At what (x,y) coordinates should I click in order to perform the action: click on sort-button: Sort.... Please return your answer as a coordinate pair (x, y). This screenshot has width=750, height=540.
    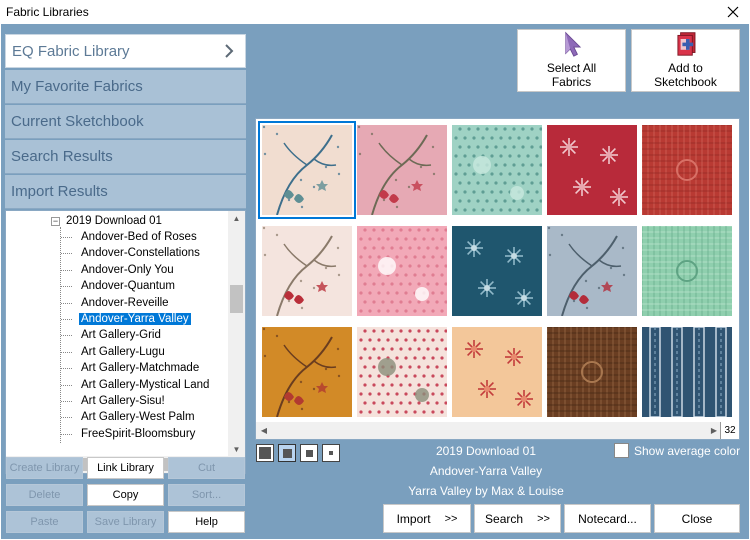
    Looking at the image, I should click on (206, 495).